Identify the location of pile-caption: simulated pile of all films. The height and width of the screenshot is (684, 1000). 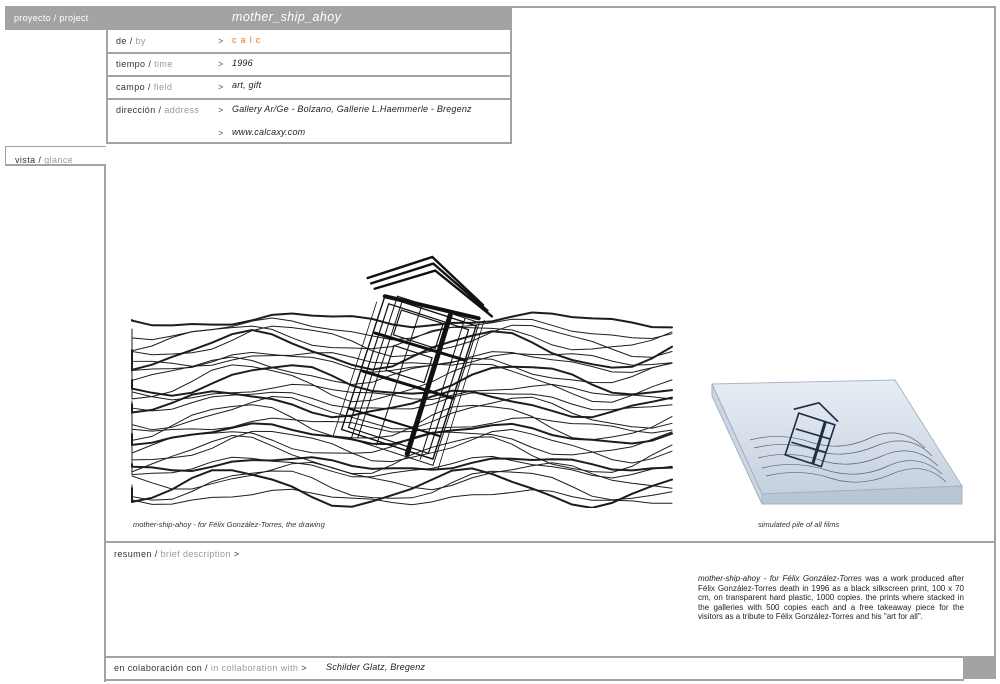
(799, 524).